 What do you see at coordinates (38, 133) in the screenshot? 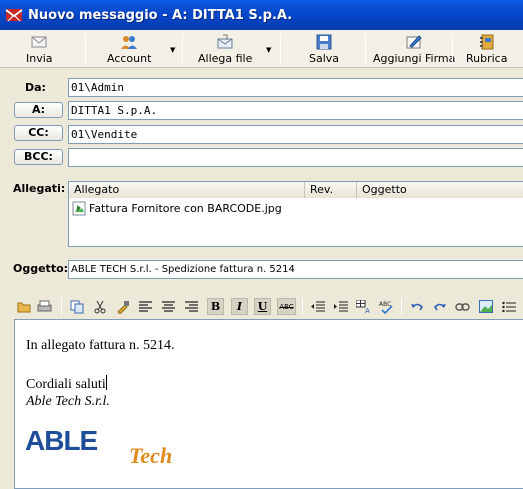
I see `cc-button: CC:` at bounding box center [38, 133].